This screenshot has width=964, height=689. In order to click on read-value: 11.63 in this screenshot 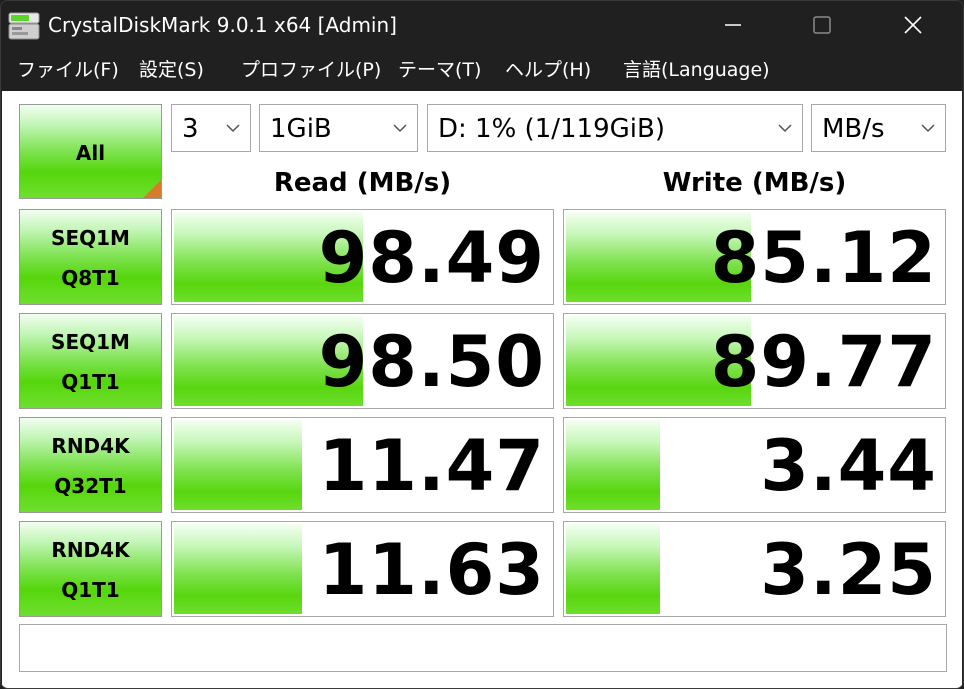, I will do `click(431, 570)`.